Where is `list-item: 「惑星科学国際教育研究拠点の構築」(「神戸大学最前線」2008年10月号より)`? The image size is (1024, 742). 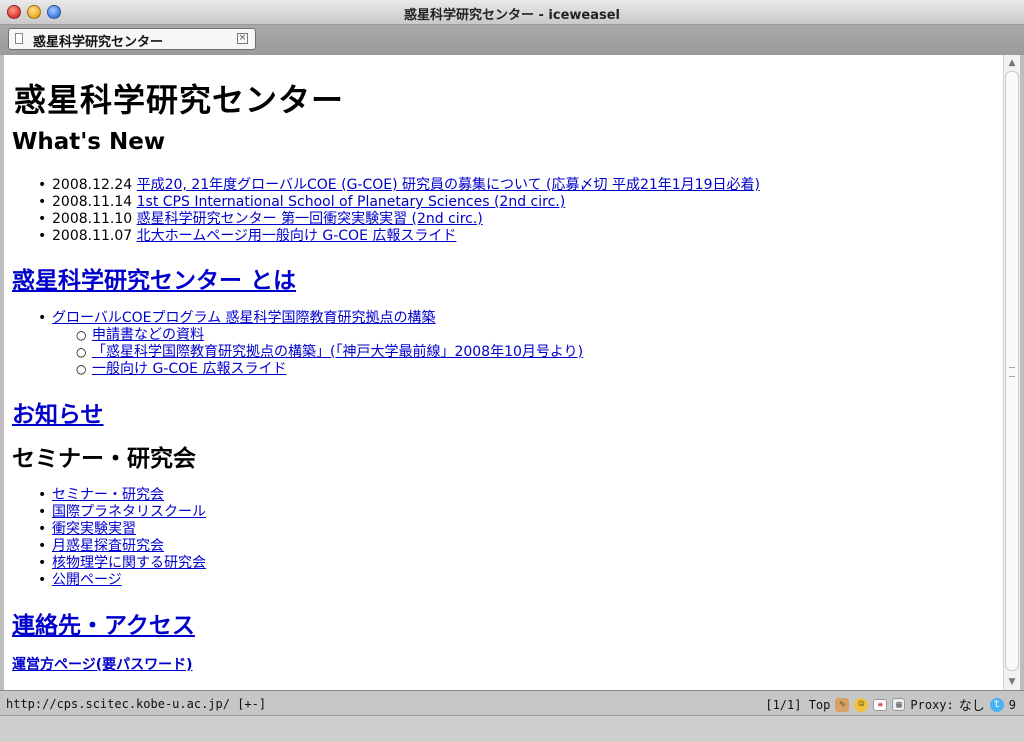 list-item: 「惑星科学国際教育研究拠点の構築」(「神戸大学最前線」2008年10月号より) is located at coordinates (507, 352).